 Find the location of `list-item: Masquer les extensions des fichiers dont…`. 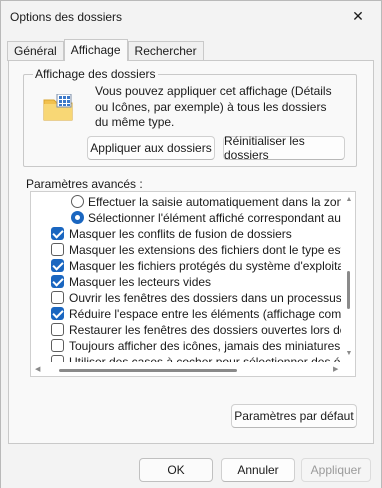

list-item: Masquer les extensions des fichiers dont… is located at coordinates (186, 250).